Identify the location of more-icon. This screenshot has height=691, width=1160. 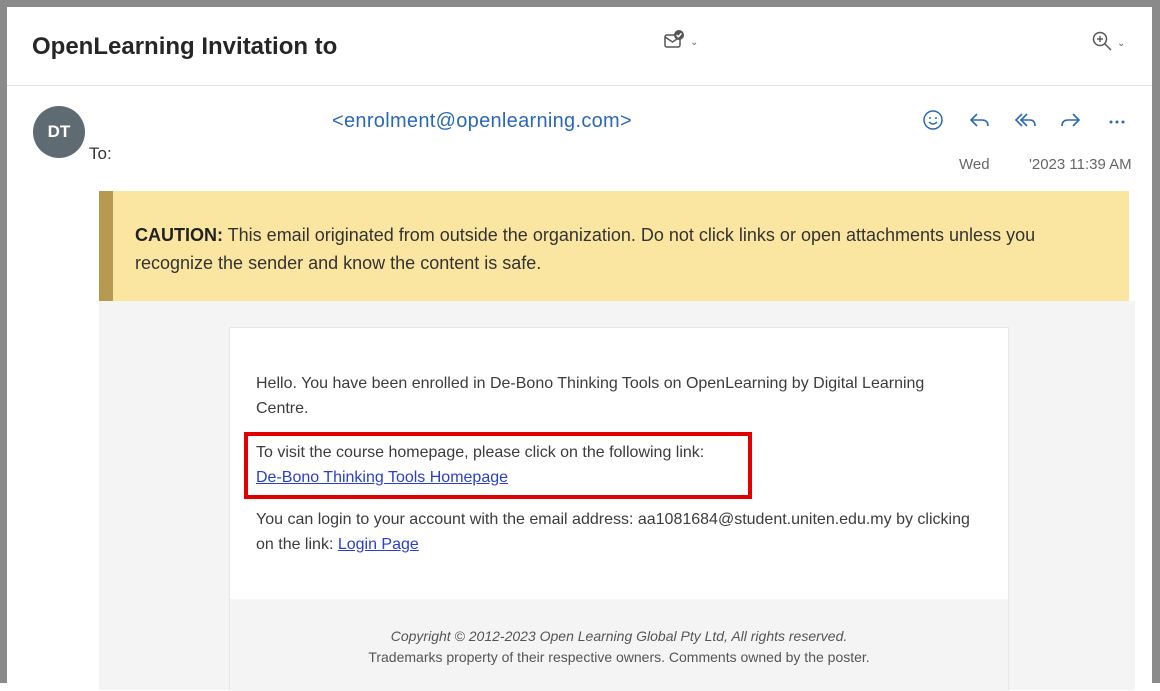
(1116, 121).